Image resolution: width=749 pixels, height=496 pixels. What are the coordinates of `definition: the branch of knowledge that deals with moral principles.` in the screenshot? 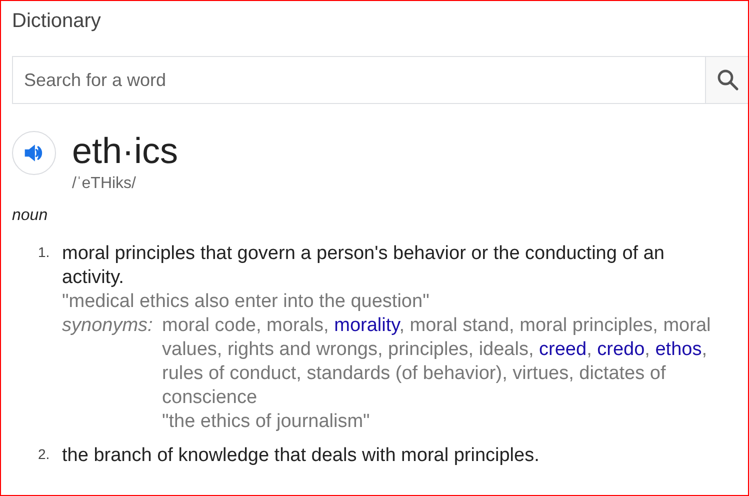 It's located at (301, 456).